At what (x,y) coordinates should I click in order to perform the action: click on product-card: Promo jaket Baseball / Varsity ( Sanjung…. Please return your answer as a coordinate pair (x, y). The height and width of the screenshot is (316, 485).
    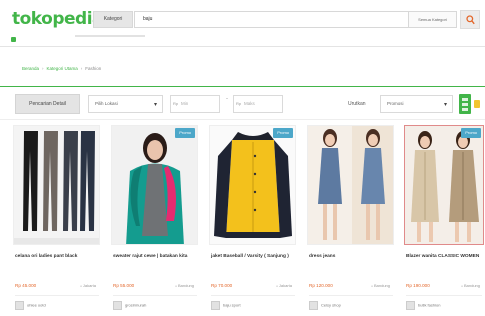
    Looking at the image, I should click on (252, 220).